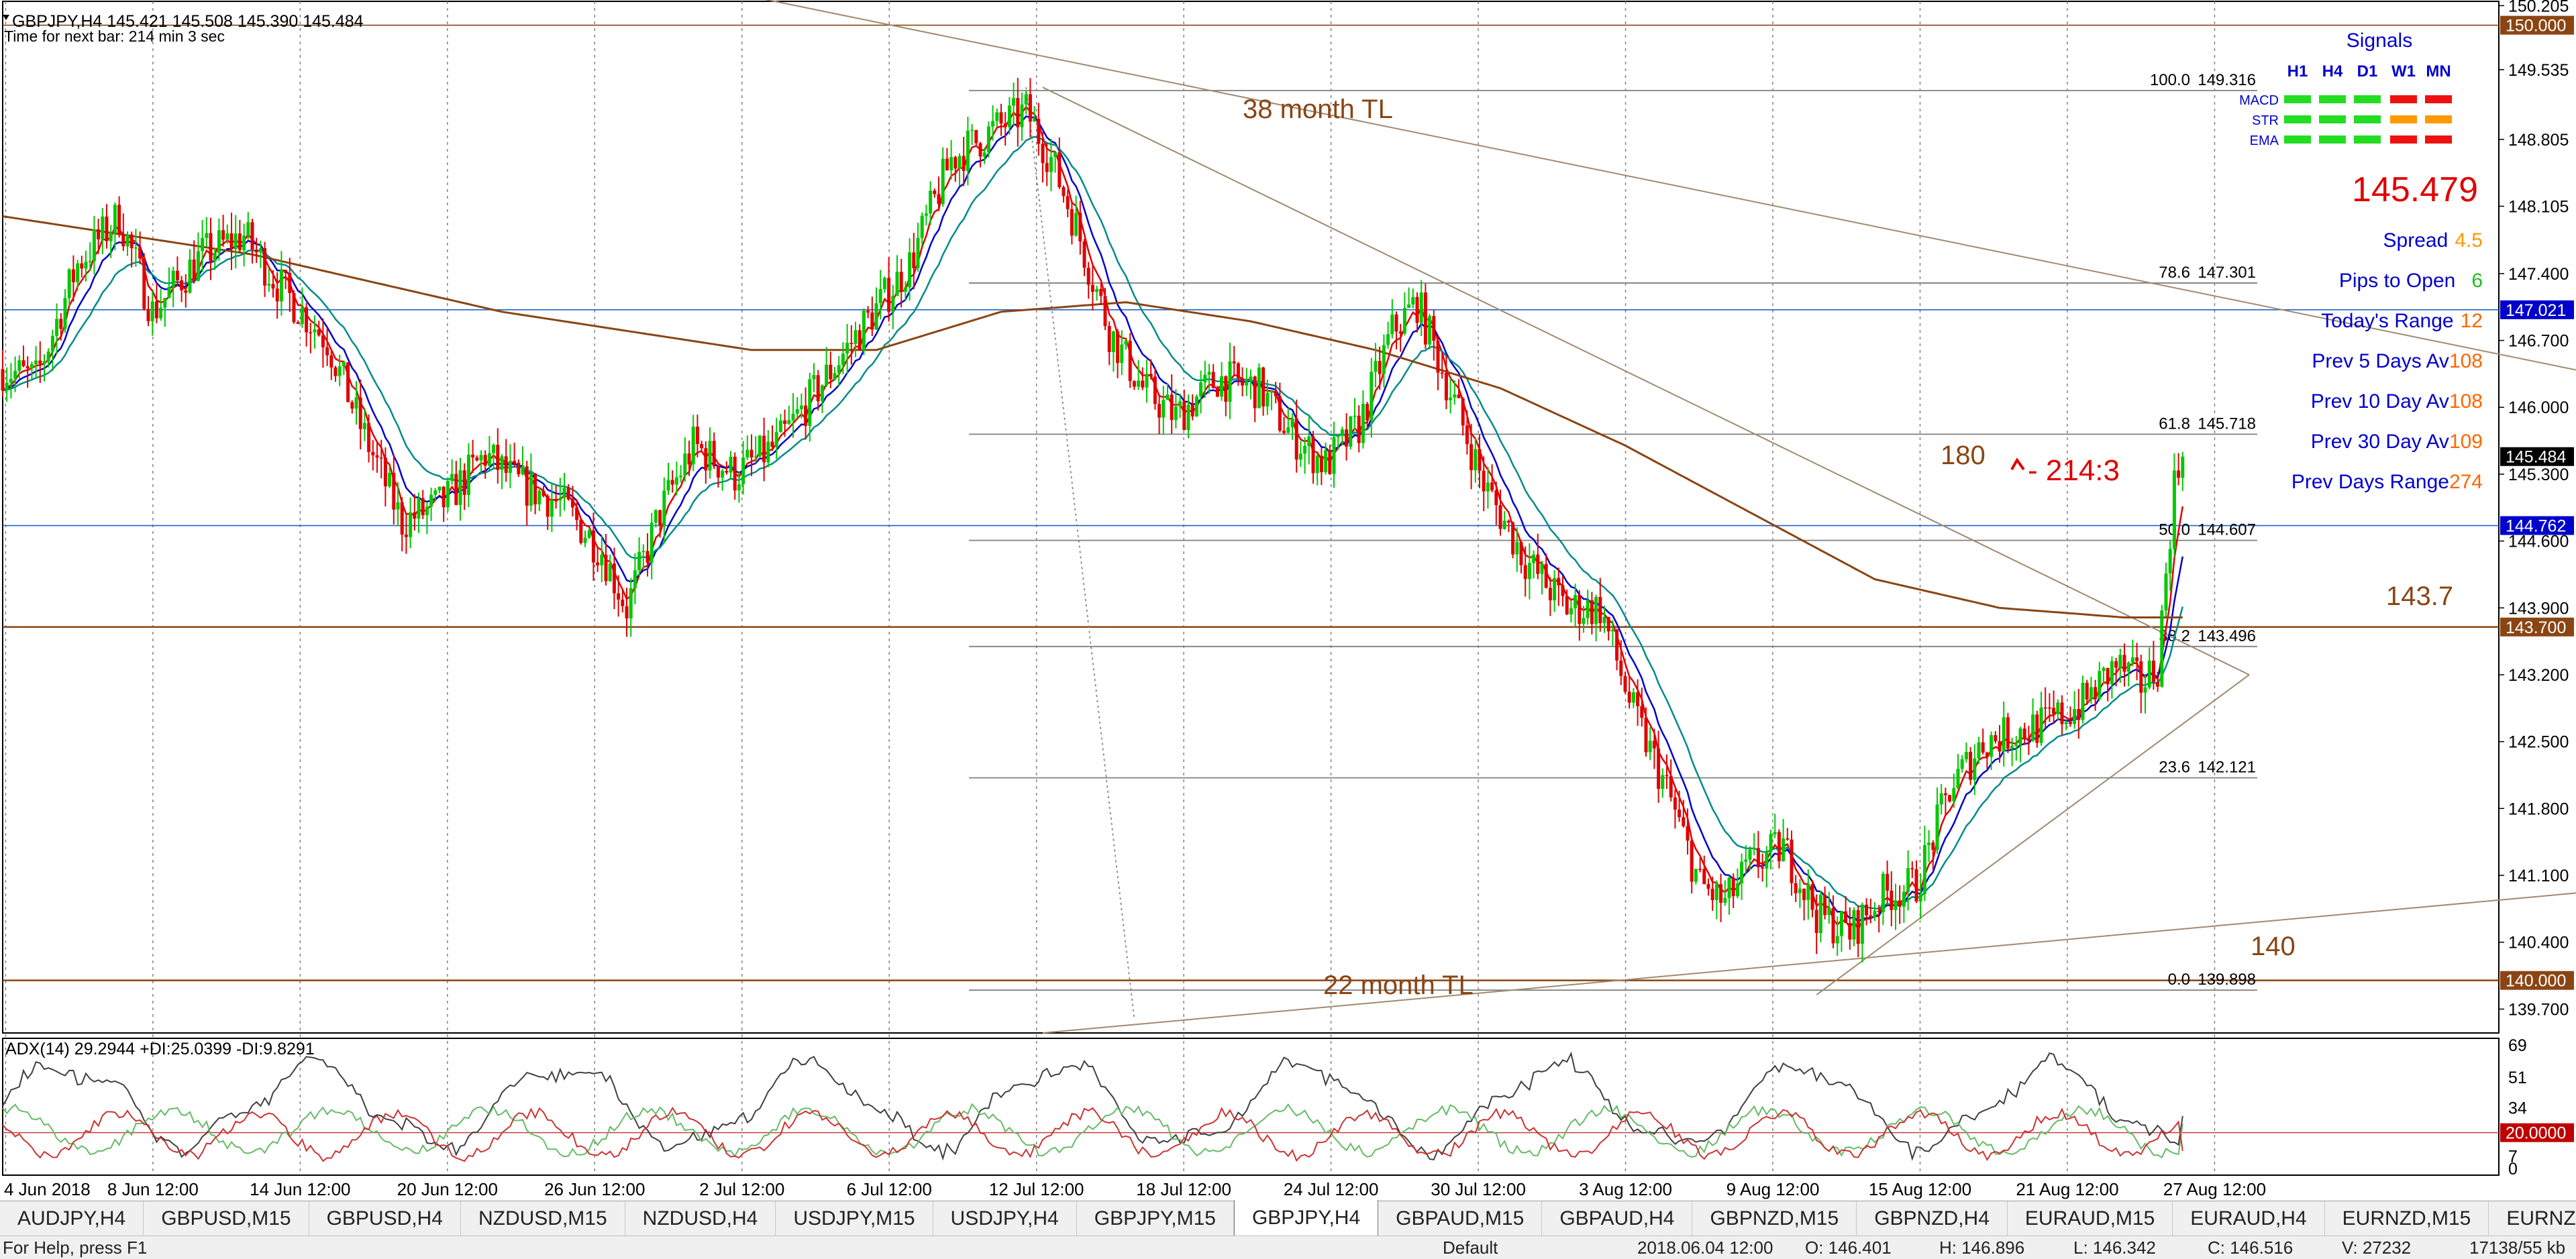 This screenshot has width=2576, height=1259. Describe the element at coordinates (854, 1218) in the screenshot. I see `tab-usdjpy-m15: USDJPY,M15` at that location.